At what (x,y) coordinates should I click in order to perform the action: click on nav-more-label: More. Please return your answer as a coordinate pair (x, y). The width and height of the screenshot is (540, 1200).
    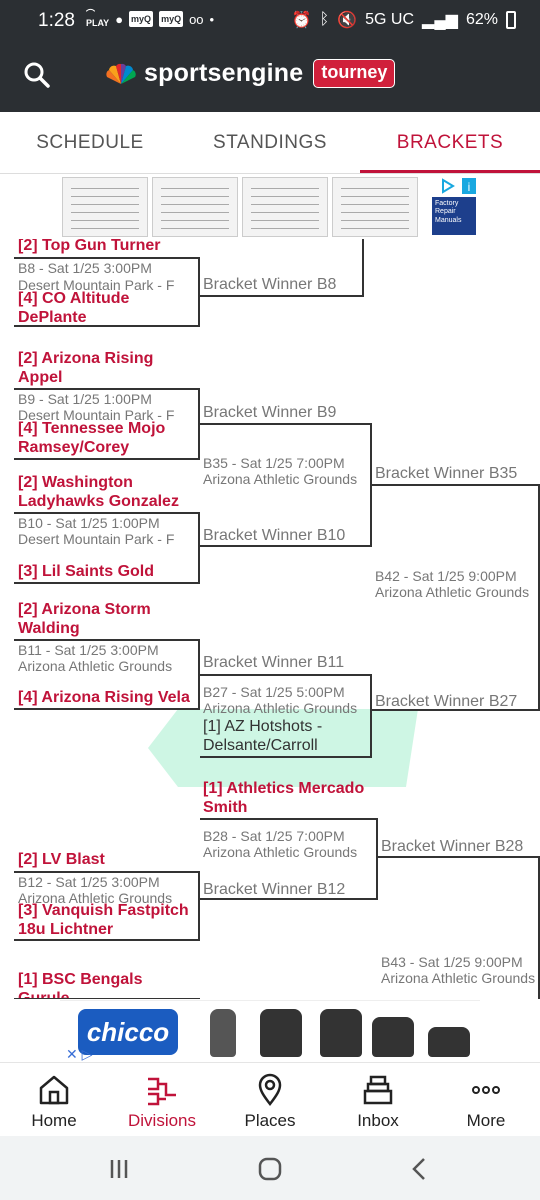
    Looking at the image, I should click on (486, 1120).